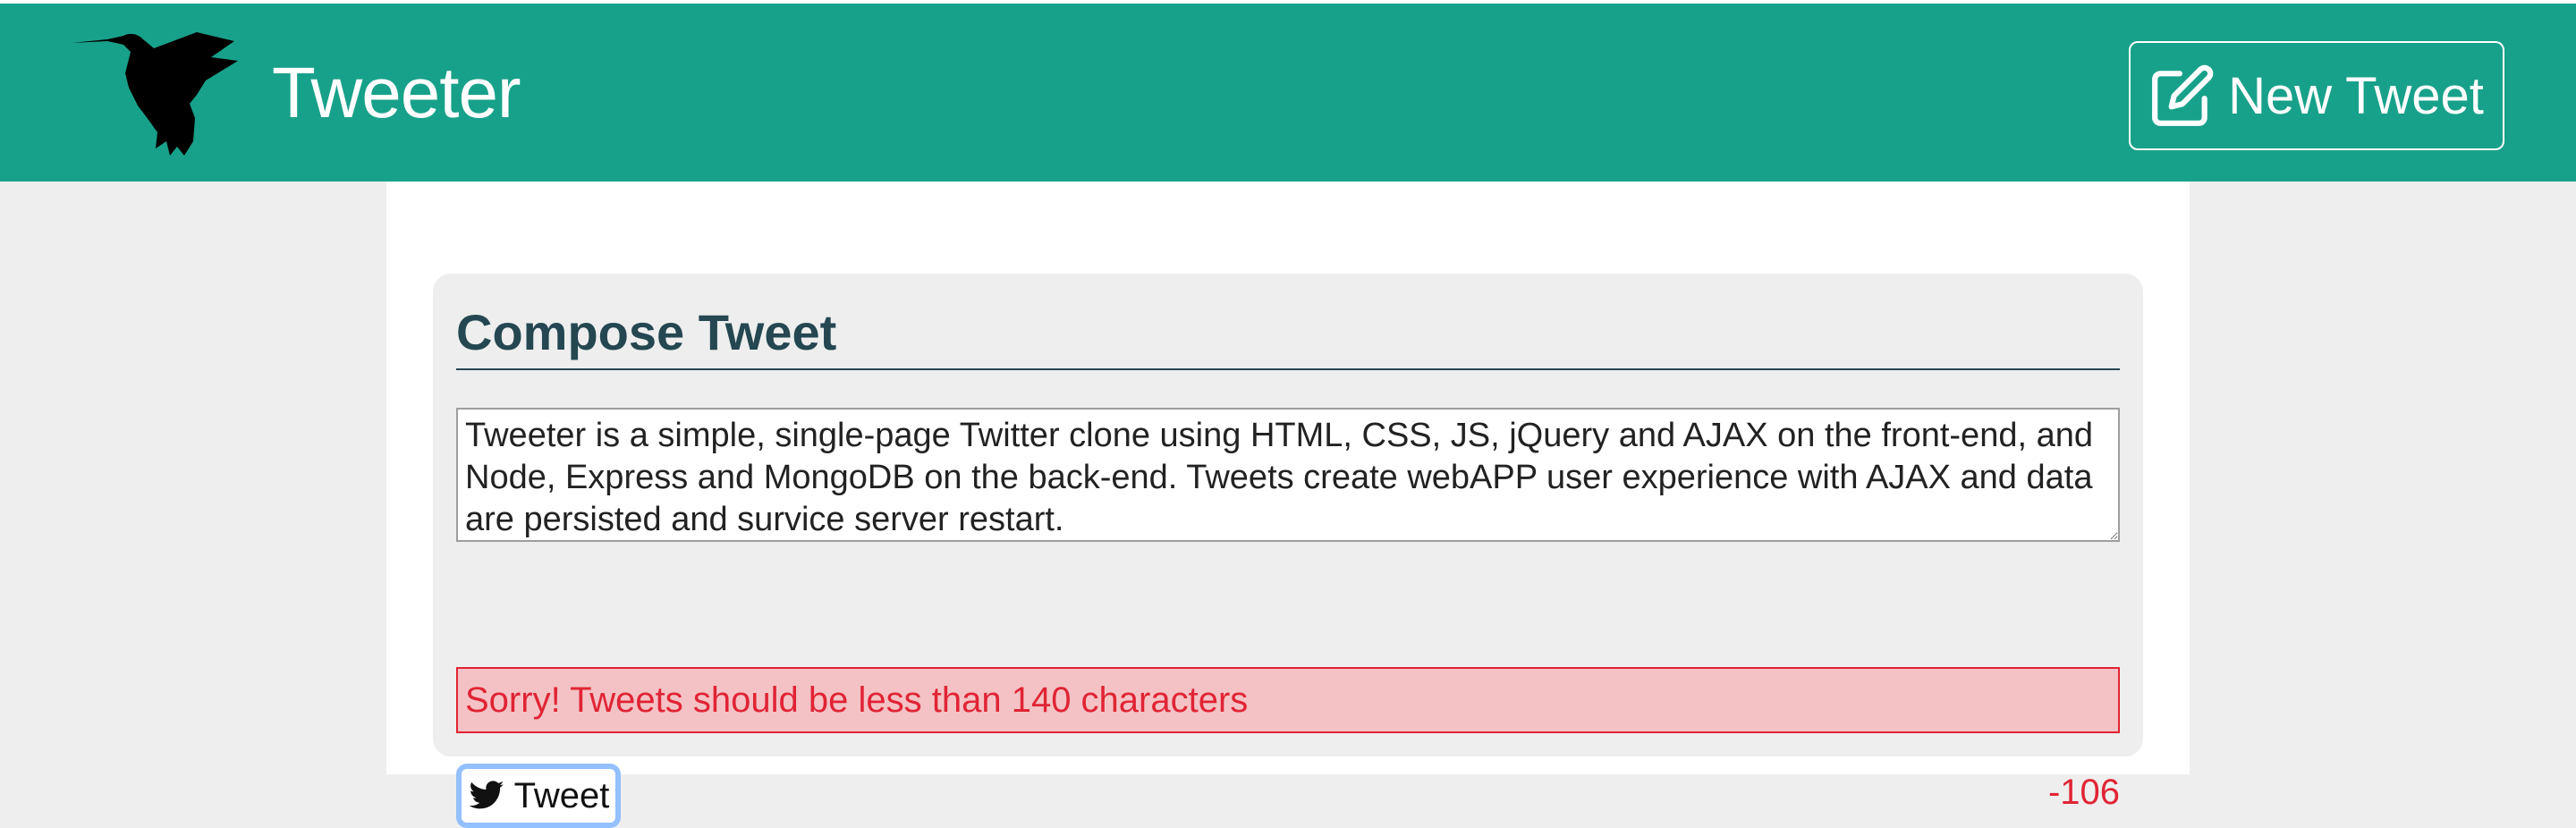 The height and width of the screenshot is (828, 2576). I want to click on new-tweet-label: New Tweet, so click(2356, 96).